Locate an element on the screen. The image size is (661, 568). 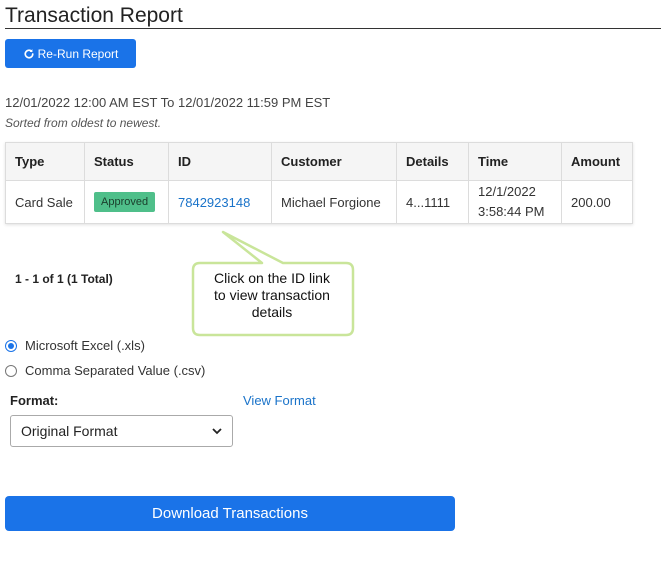
cell-type: Card Sale is located at coordinates (45, 202).